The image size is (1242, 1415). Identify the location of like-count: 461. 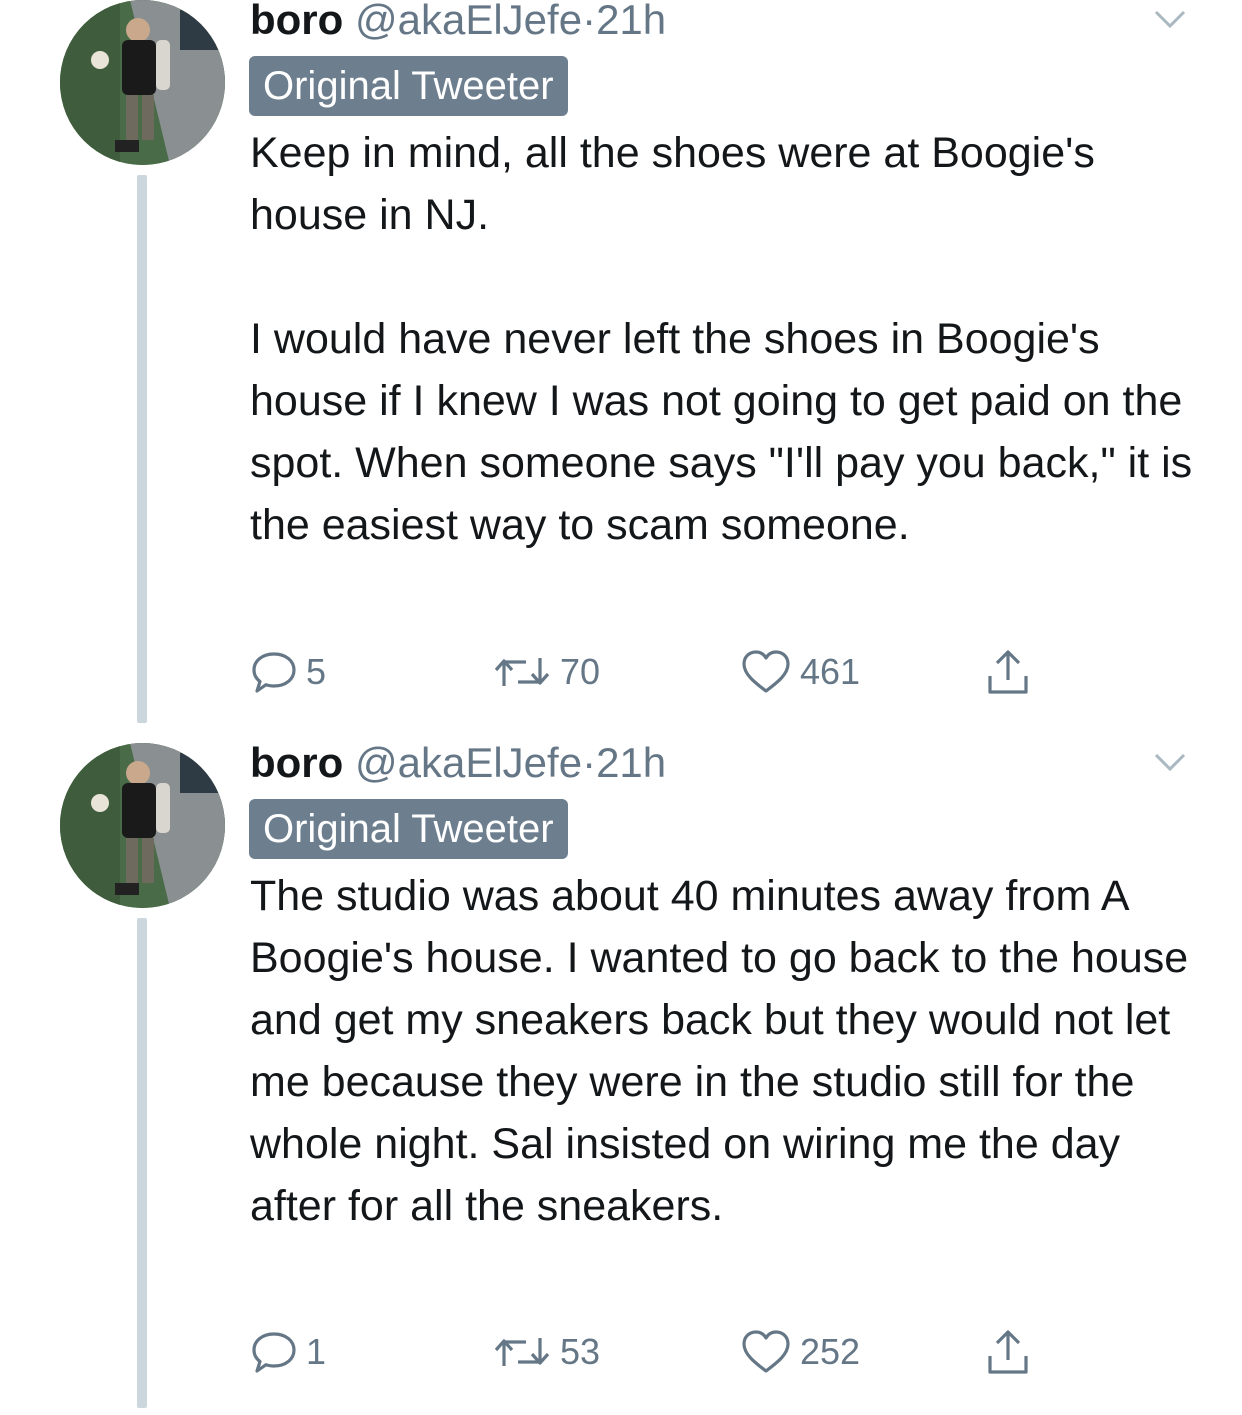
(830, 671).